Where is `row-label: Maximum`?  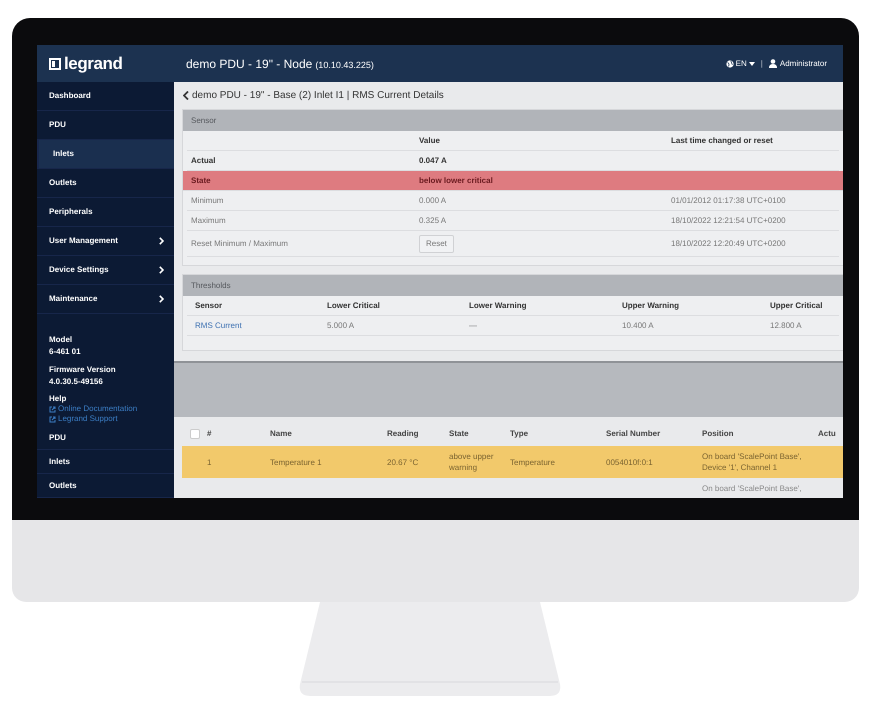
row-label: Maximum is located at coordinates (209, 220).